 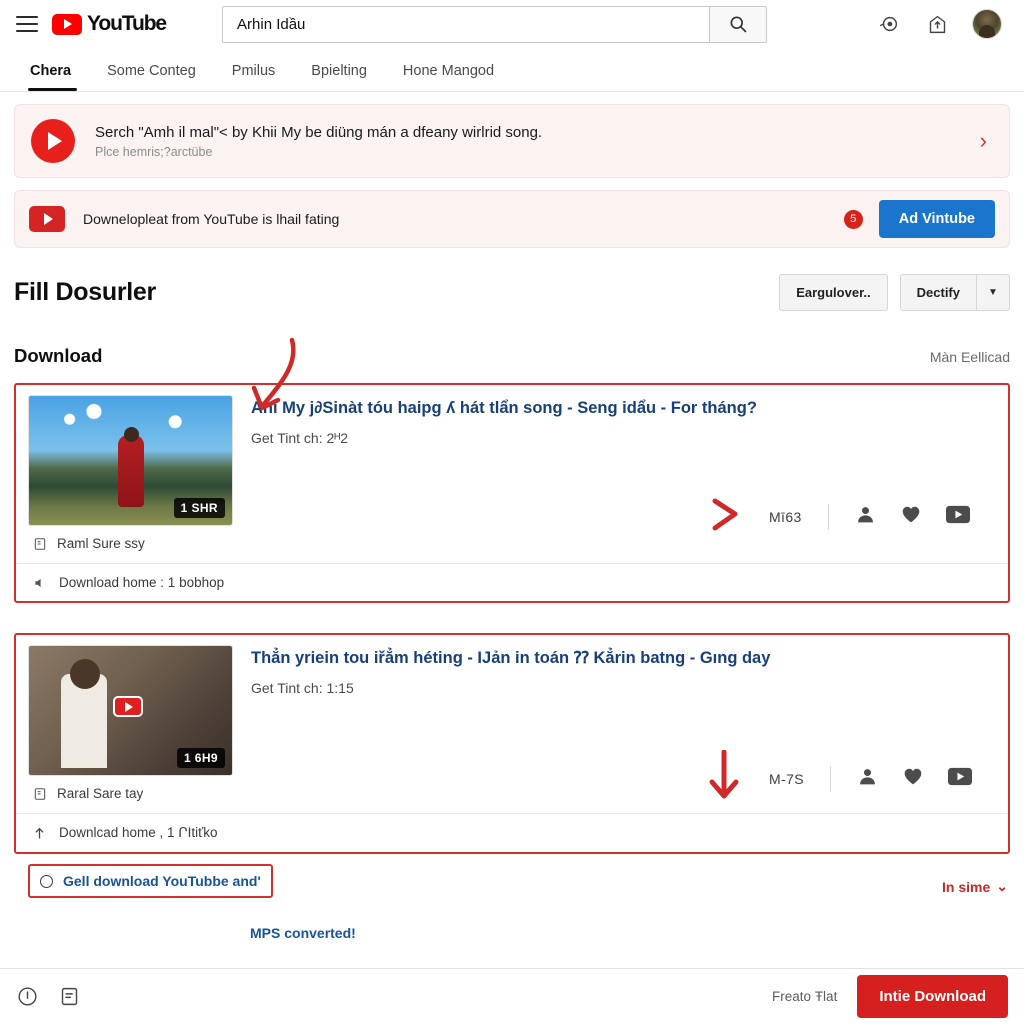 What do you see at coordinates (986, 141) in the screenshot?
I see `chevron-right-icon: ›` at bounding box center [986, 141].